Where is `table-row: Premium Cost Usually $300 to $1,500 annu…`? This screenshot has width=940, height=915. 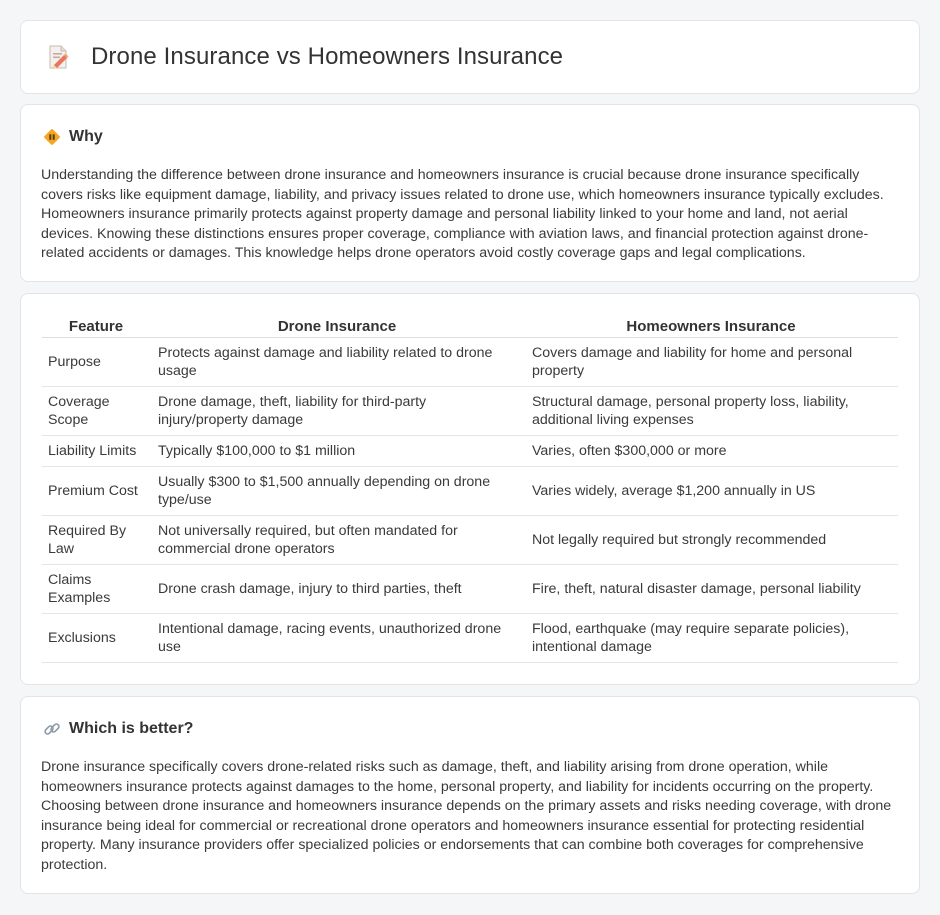
table-row: Premium Cost Usually $300 to $1,500 annu… is located at coordinates (470, 491).